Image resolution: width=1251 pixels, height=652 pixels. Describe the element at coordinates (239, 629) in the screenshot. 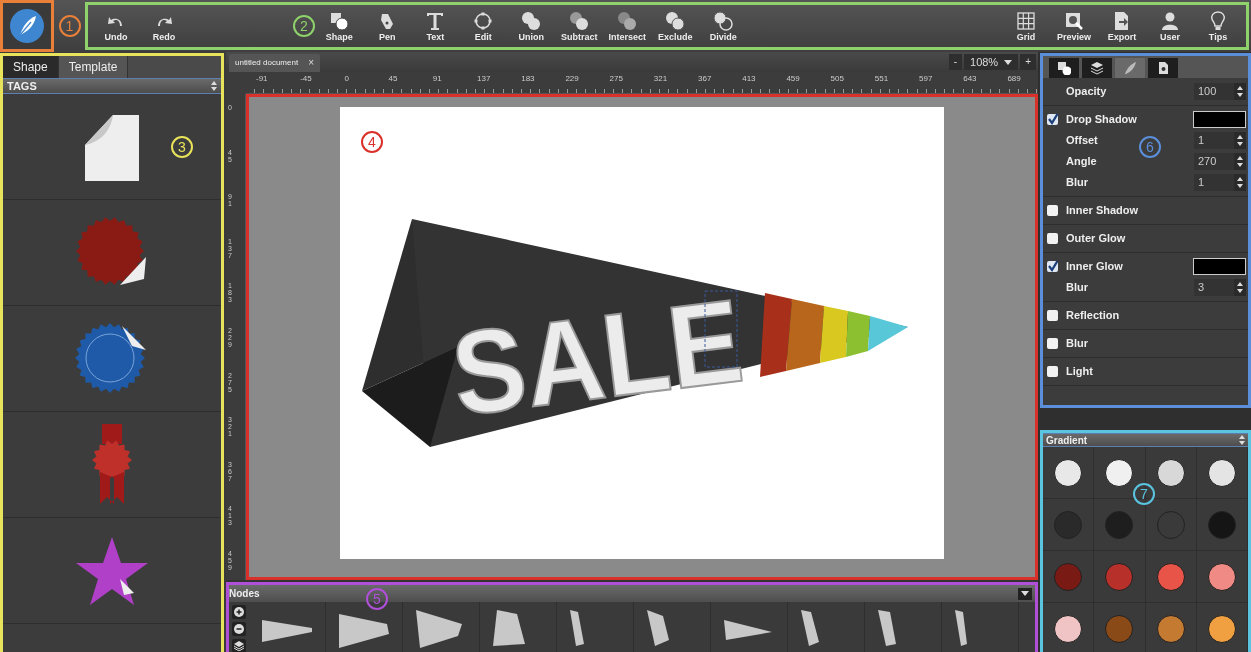

I see `remove-button` at that location.